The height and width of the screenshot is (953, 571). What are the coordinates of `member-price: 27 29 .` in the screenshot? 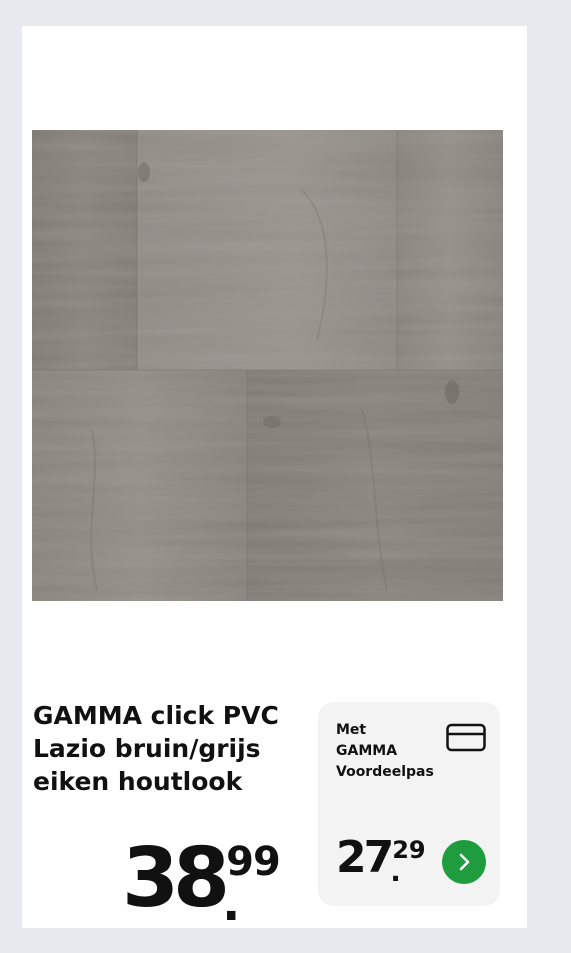 It's located at (381, 860).